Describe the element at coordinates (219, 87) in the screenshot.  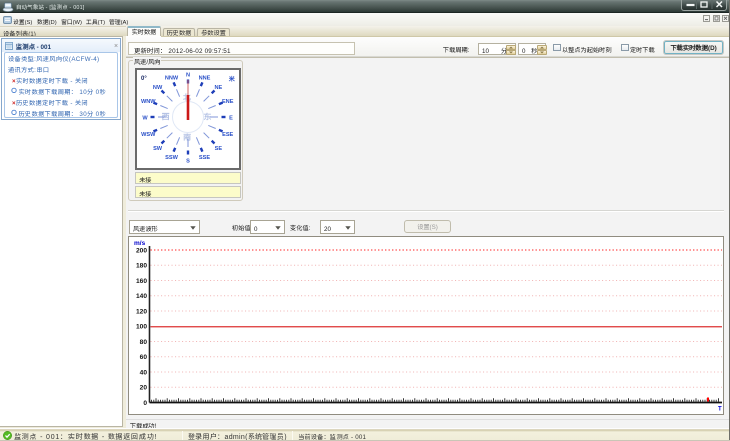
I see `svg-text: NE` at that location.